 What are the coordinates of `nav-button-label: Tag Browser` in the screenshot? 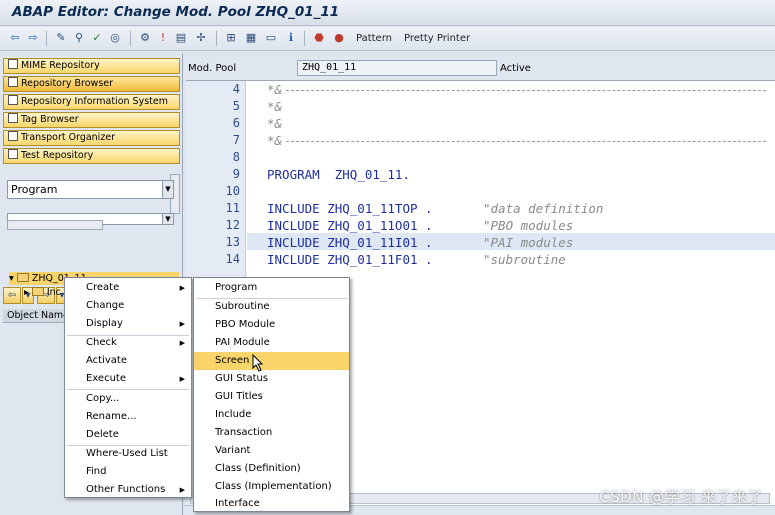 It's located at (50, 119).